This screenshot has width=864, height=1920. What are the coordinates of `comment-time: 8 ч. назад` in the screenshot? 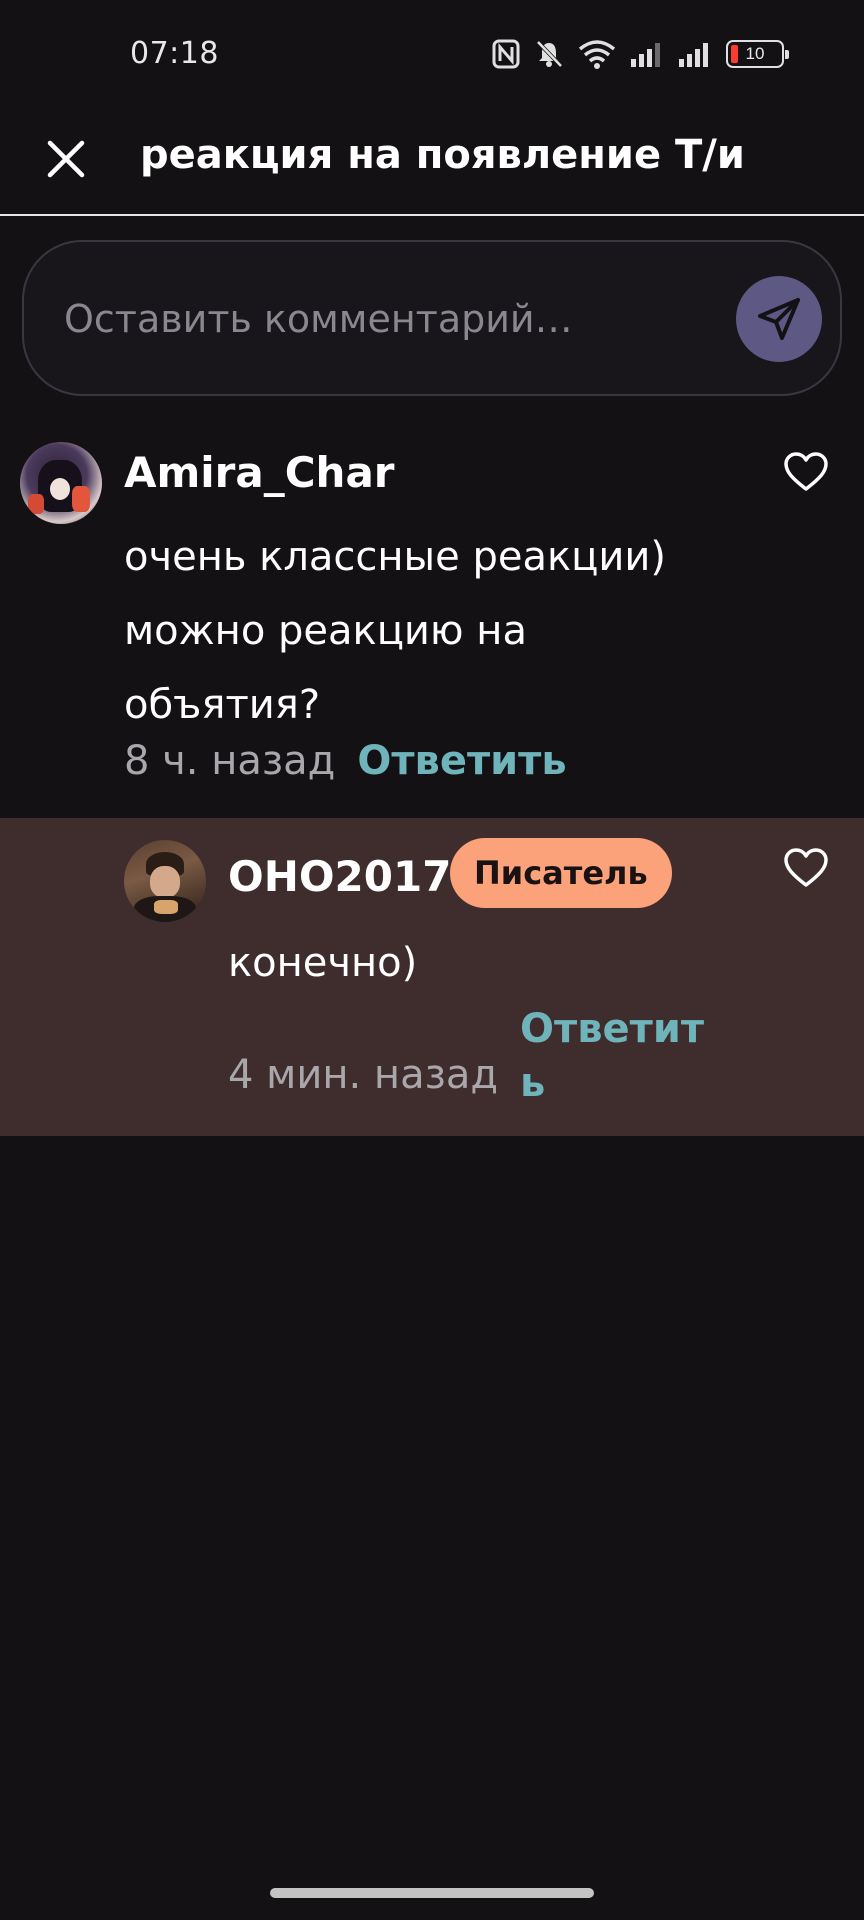 It's located at (230, 761).